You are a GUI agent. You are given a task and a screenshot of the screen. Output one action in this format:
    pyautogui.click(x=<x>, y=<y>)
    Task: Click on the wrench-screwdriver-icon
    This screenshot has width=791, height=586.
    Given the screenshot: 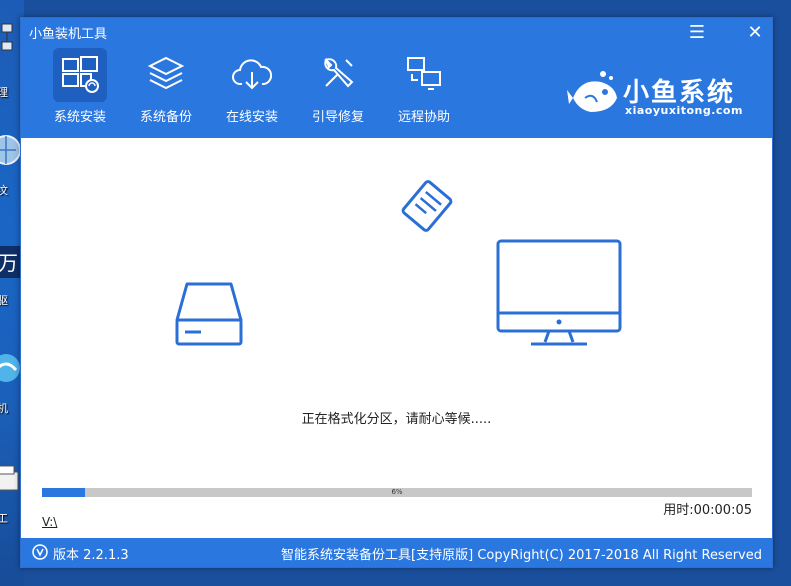 What is the action you would take?
    pyautogui.click(x=339, y=72)
    